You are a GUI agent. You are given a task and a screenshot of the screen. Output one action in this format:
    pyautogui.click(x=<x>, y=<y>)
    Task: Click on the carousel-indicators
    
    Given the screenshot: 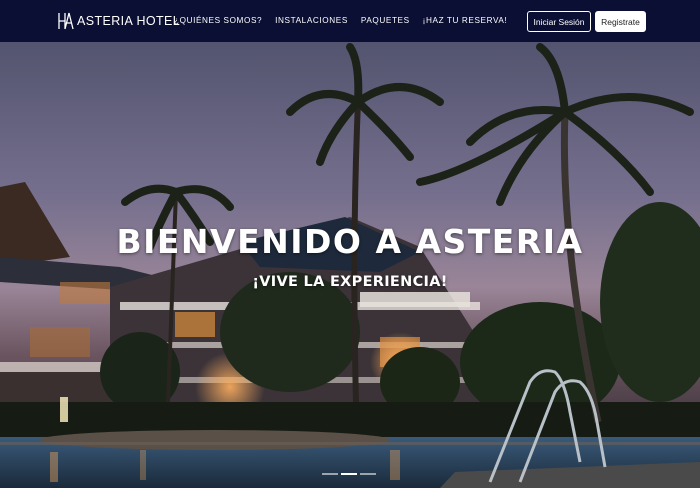 What is the action you would take?
    pyautogui.click(x=349, y=474)
    